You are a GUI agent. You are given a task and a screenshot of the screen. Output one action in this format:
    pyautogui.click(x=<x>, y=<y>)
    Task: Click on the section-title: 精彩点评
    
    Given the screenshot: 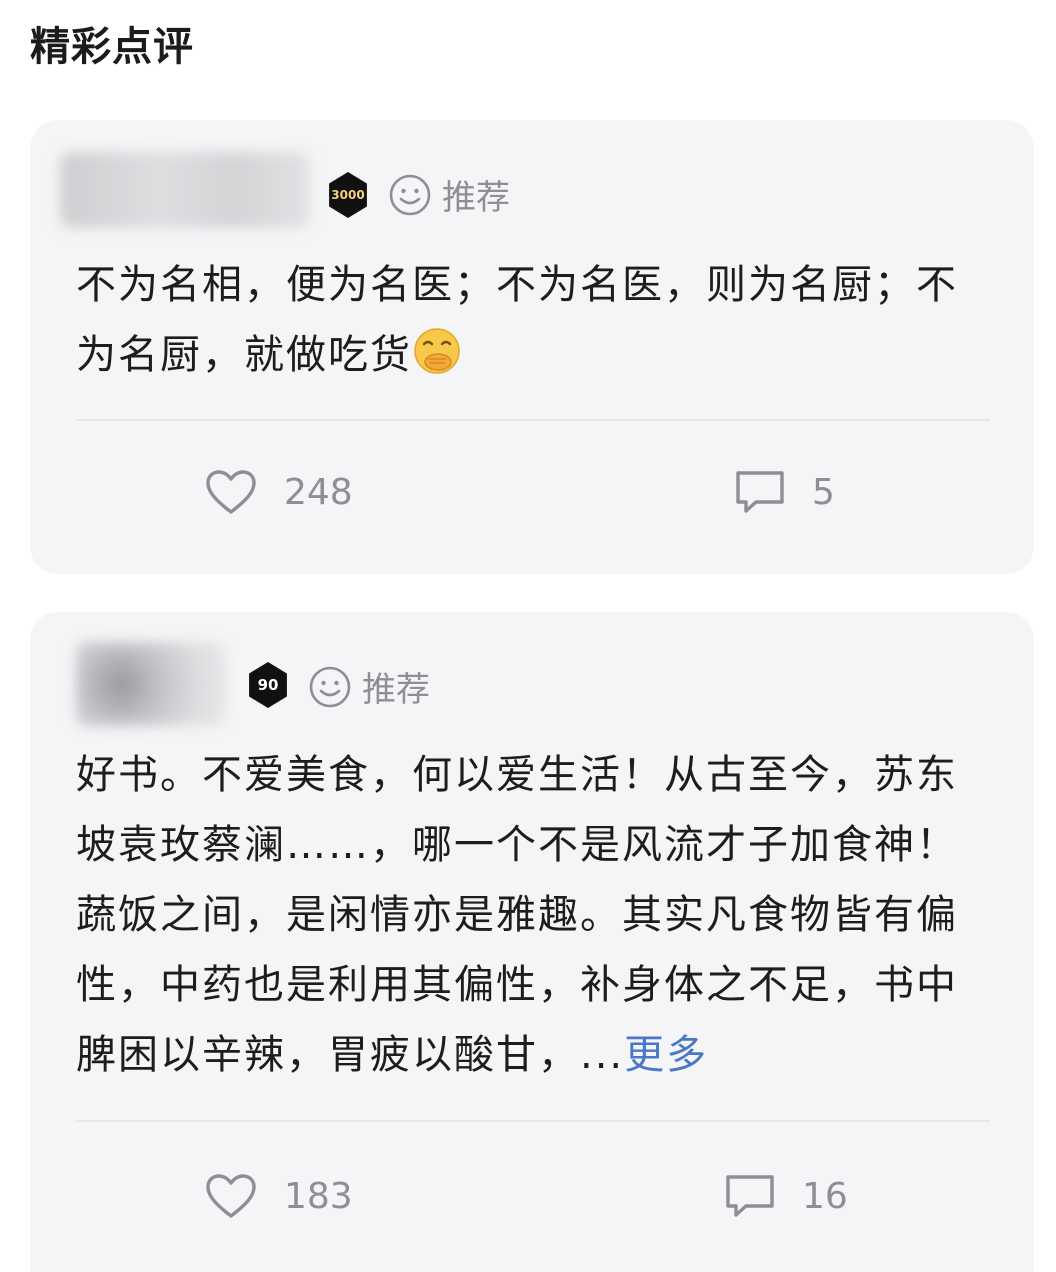 What is the action you would take?
    pyautogui.click(x=112, y=47)
    